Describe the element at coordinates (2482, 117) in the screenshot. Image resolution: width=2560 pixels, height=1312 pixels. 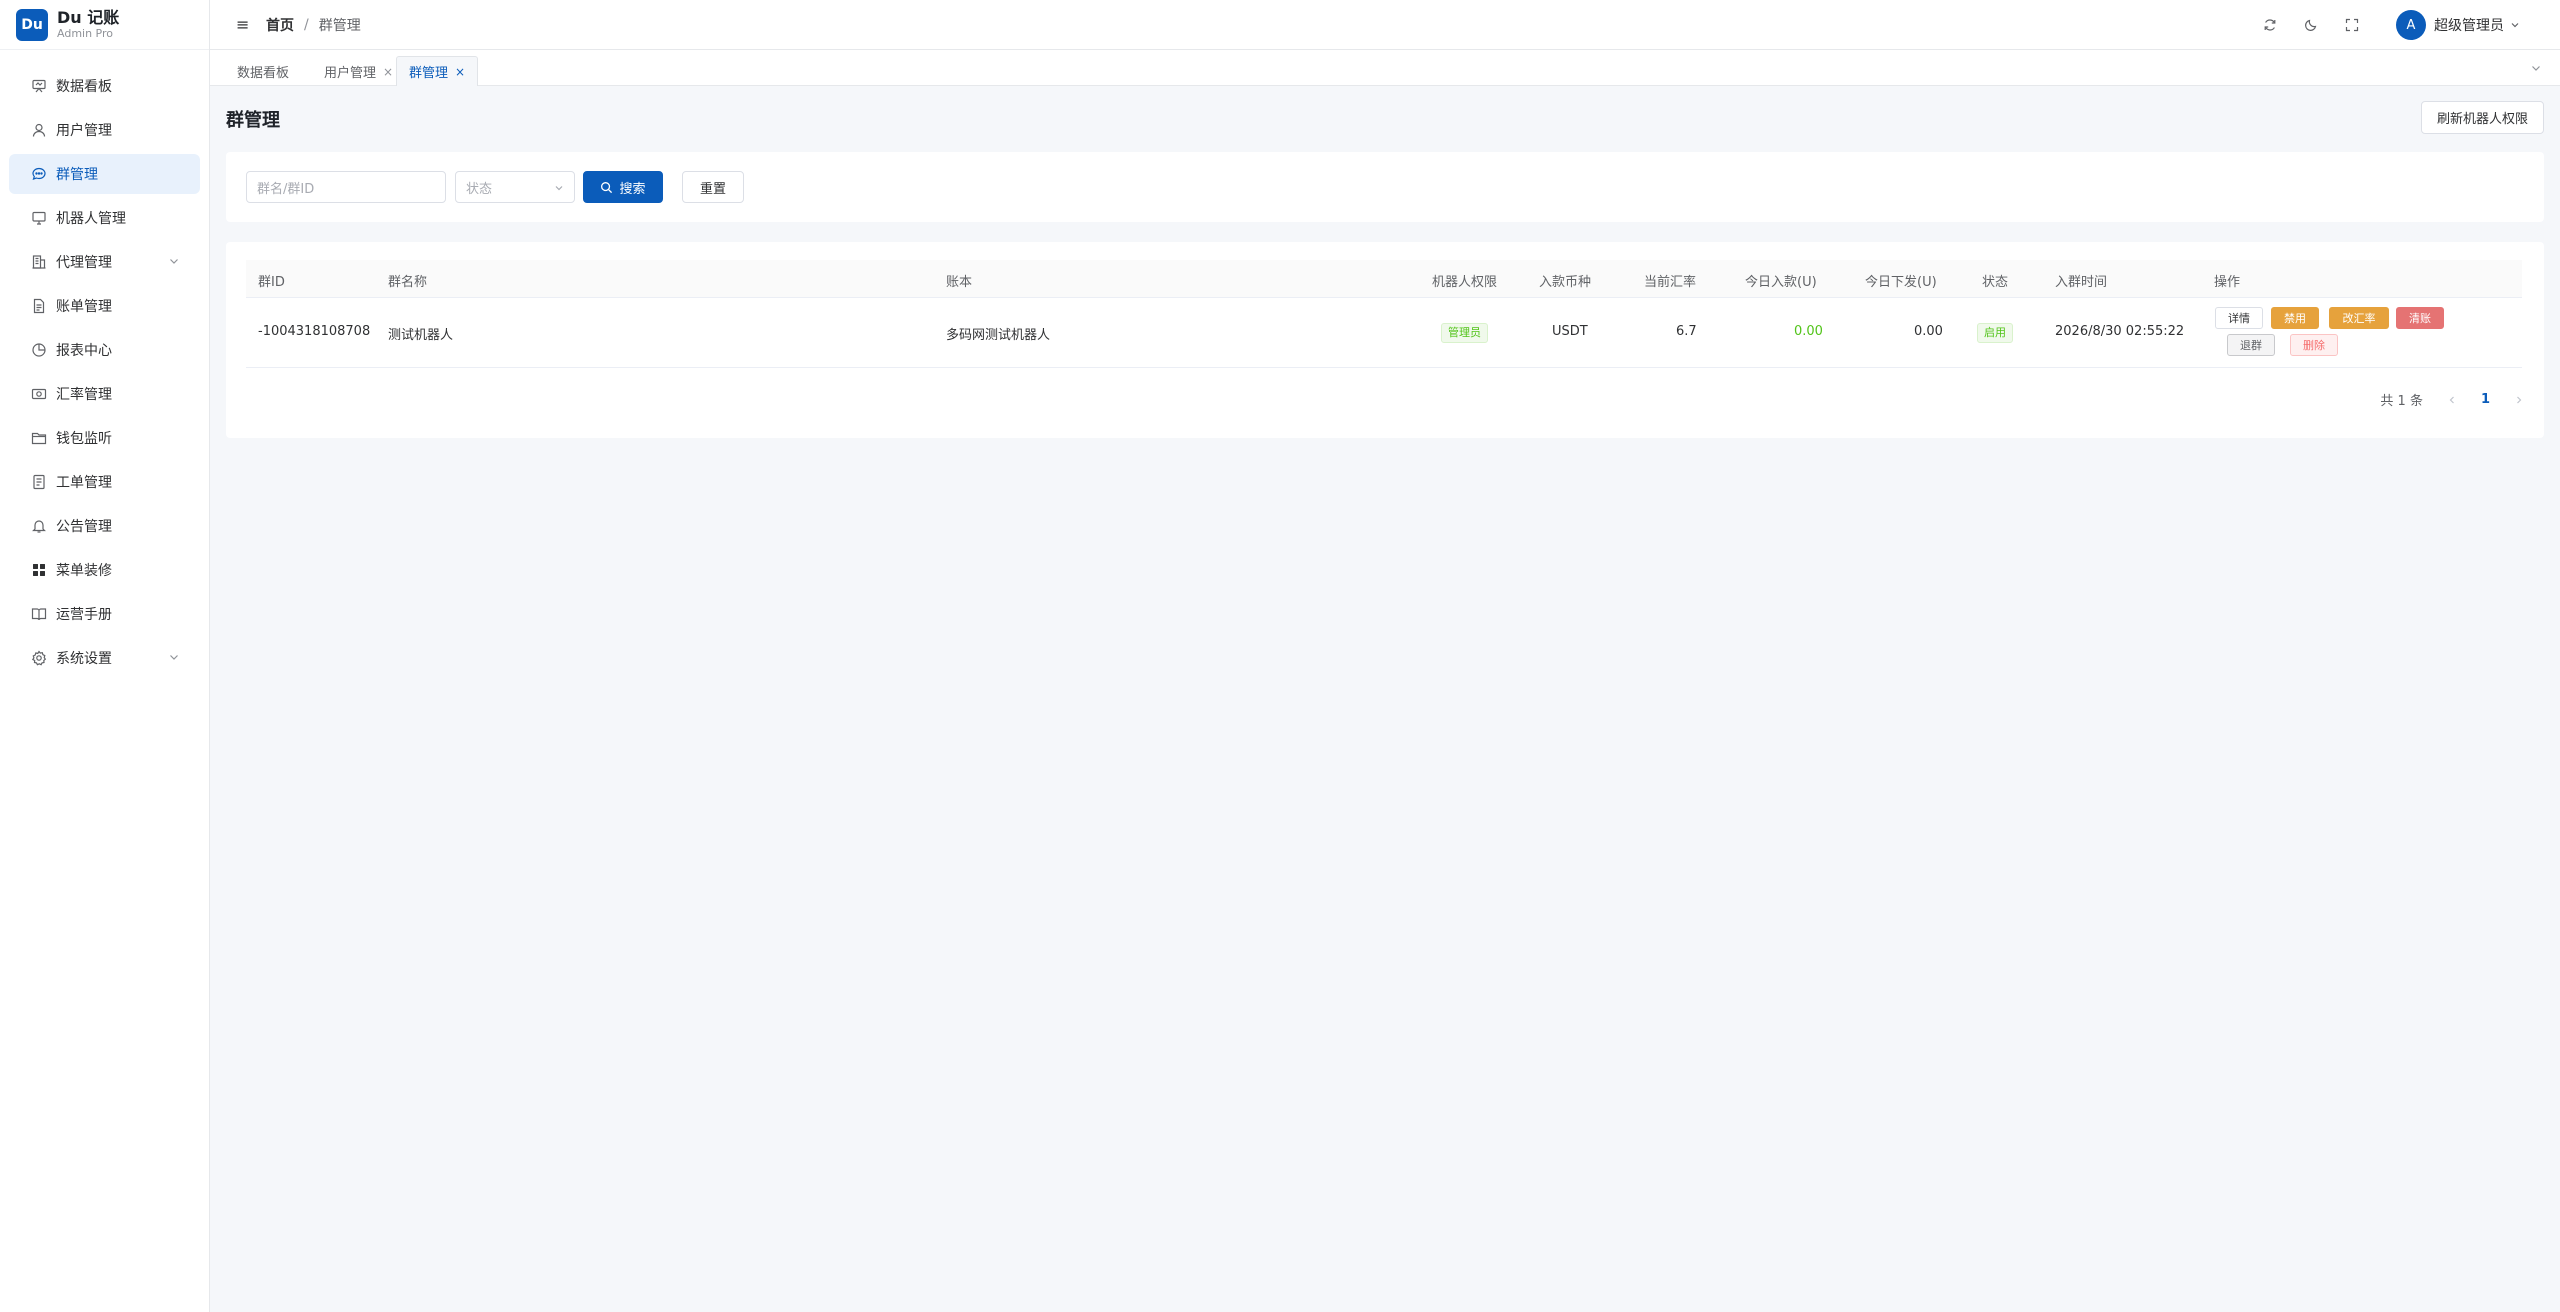
I see `refresh-bot-permission-button: 刷新机器人权限` at that location.